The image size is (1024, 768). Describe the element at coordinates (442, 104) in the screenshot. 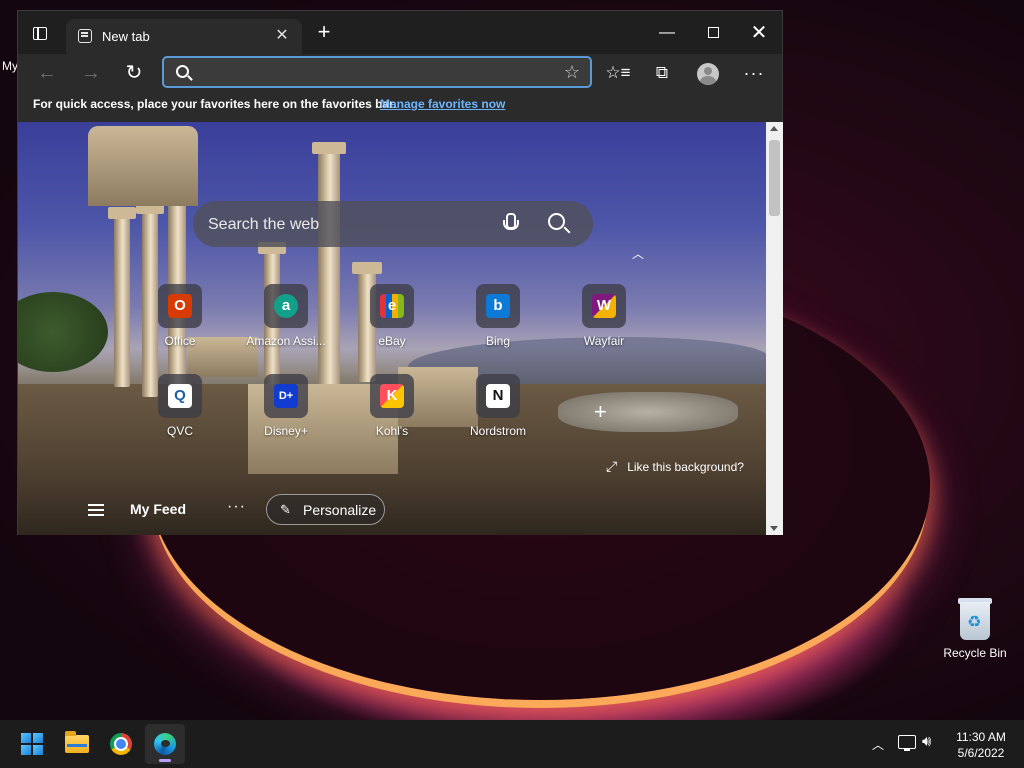

I see `manage-favorites-link: Manage favorites now` at that location.